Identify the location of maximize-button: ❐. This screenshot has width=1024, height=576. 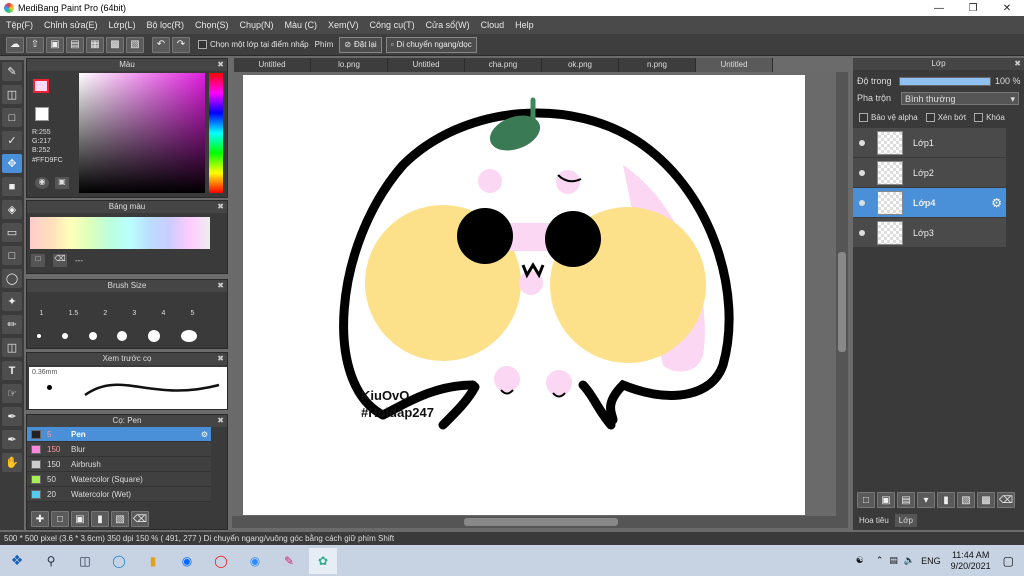
(973, 8).